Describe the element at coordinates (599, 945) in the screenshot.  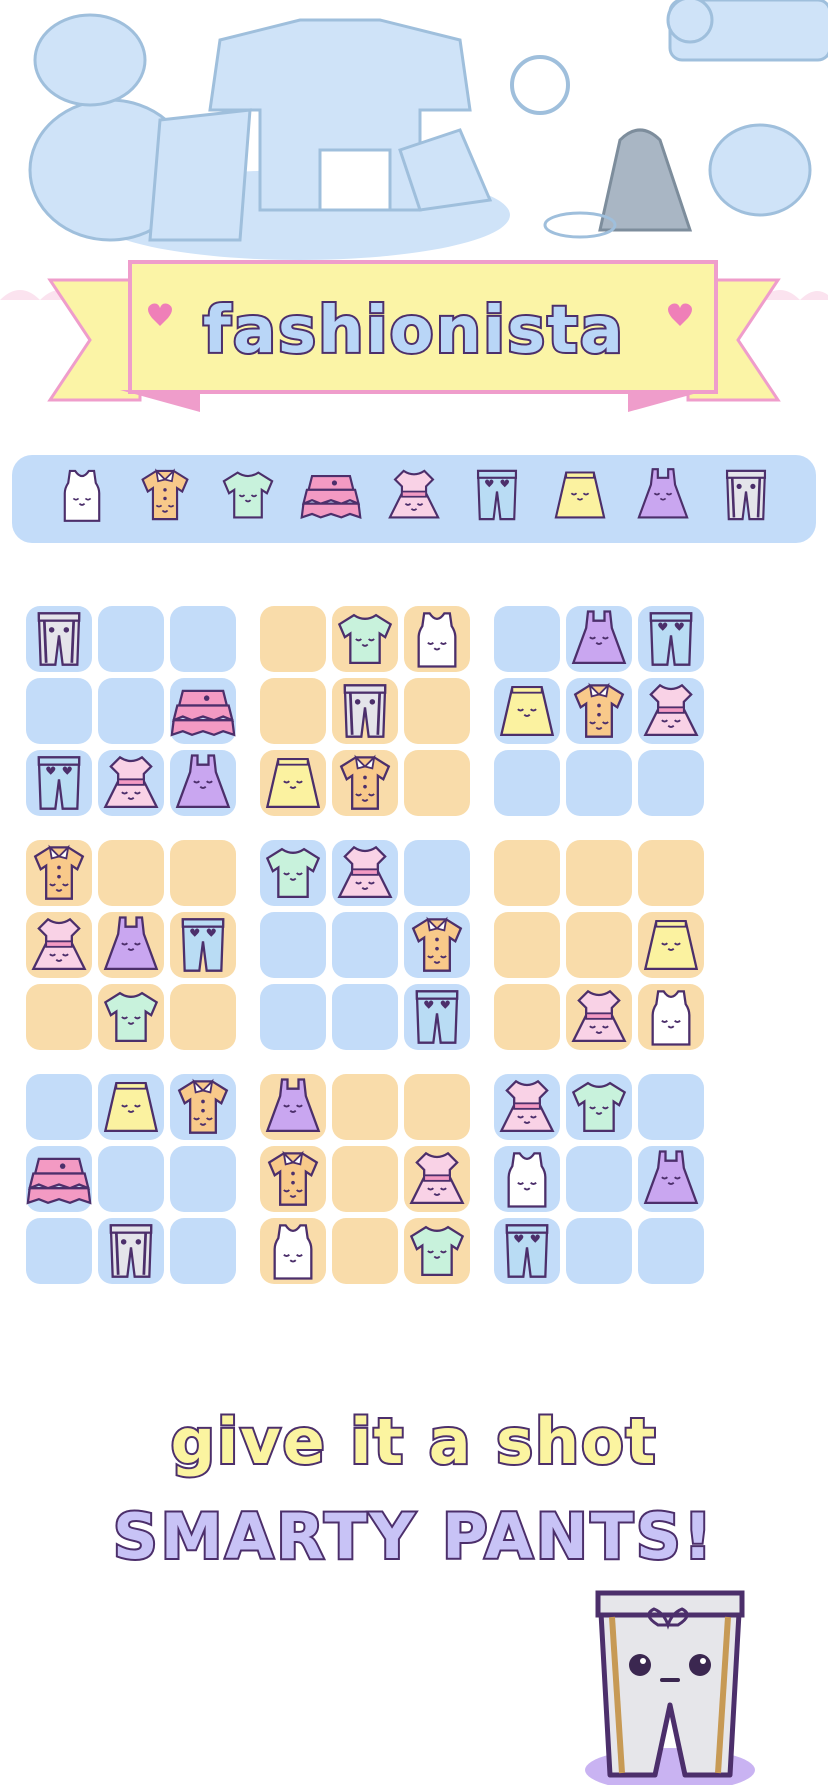
I see `board-cell-r5-c8` at that location.